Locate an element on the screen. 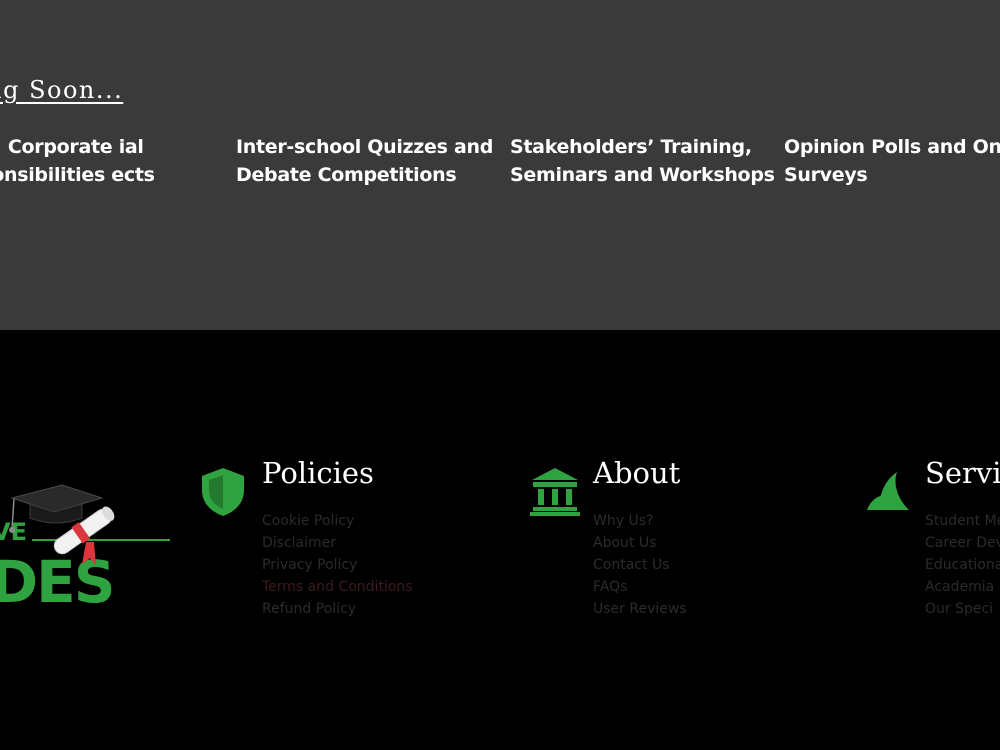 The width and height of the screenshot is (1000, 750). footer-link-cookie-policy: Cookie Policy is located at coordinates (337, 521).